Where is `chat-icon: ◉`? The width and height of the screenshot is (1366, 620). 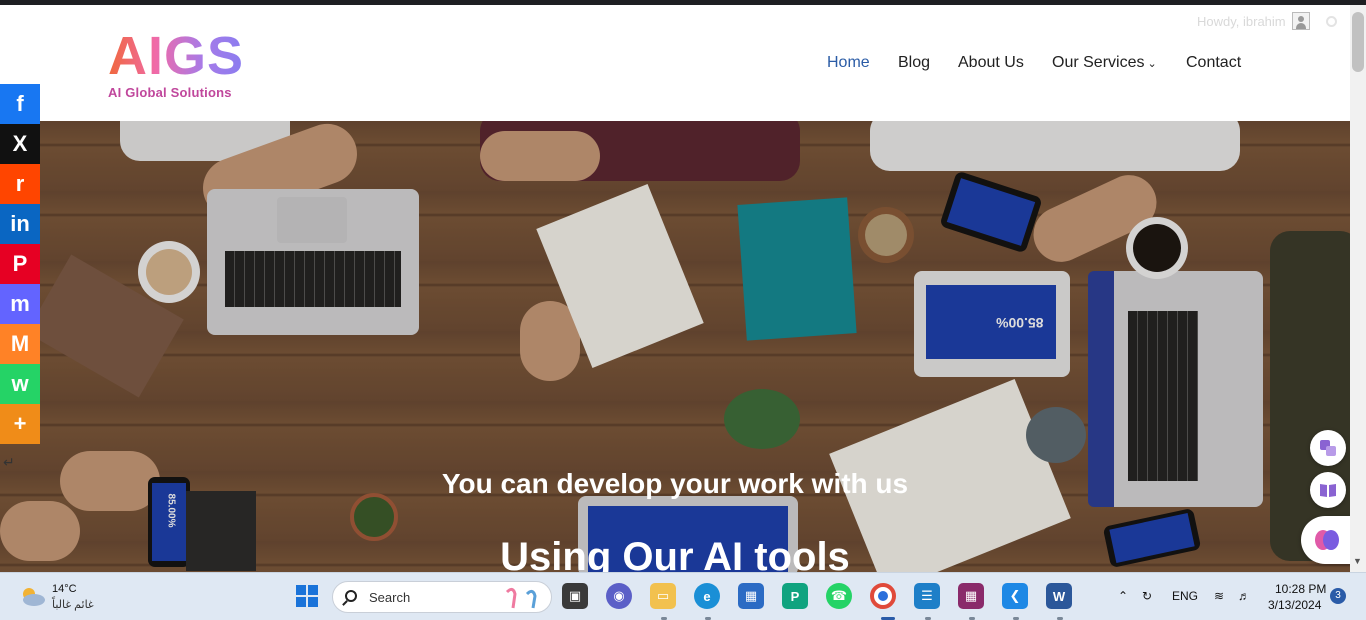 chat-icon: ◉ is located at coordinates (619, 595).